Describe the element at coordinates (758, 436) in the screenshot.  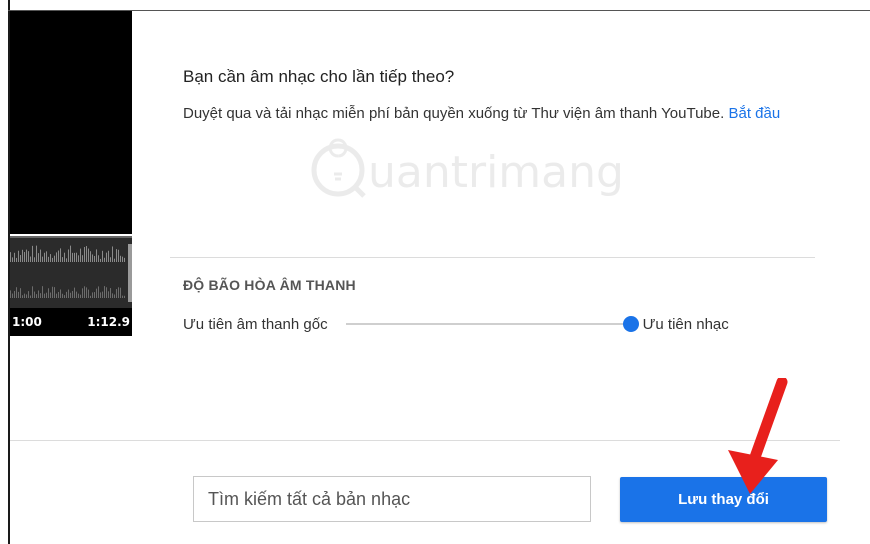
I see `red-arrow-annotation` at that location.